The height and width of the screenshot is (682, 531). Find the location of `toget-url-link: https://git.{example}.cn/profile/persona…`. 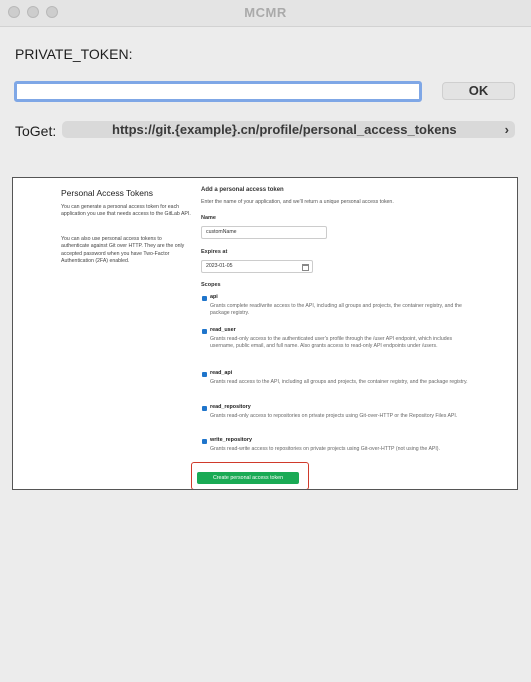

toget-url-link: https://git.{example}.cn/profile/persona… is located at coordinates (288, 129).